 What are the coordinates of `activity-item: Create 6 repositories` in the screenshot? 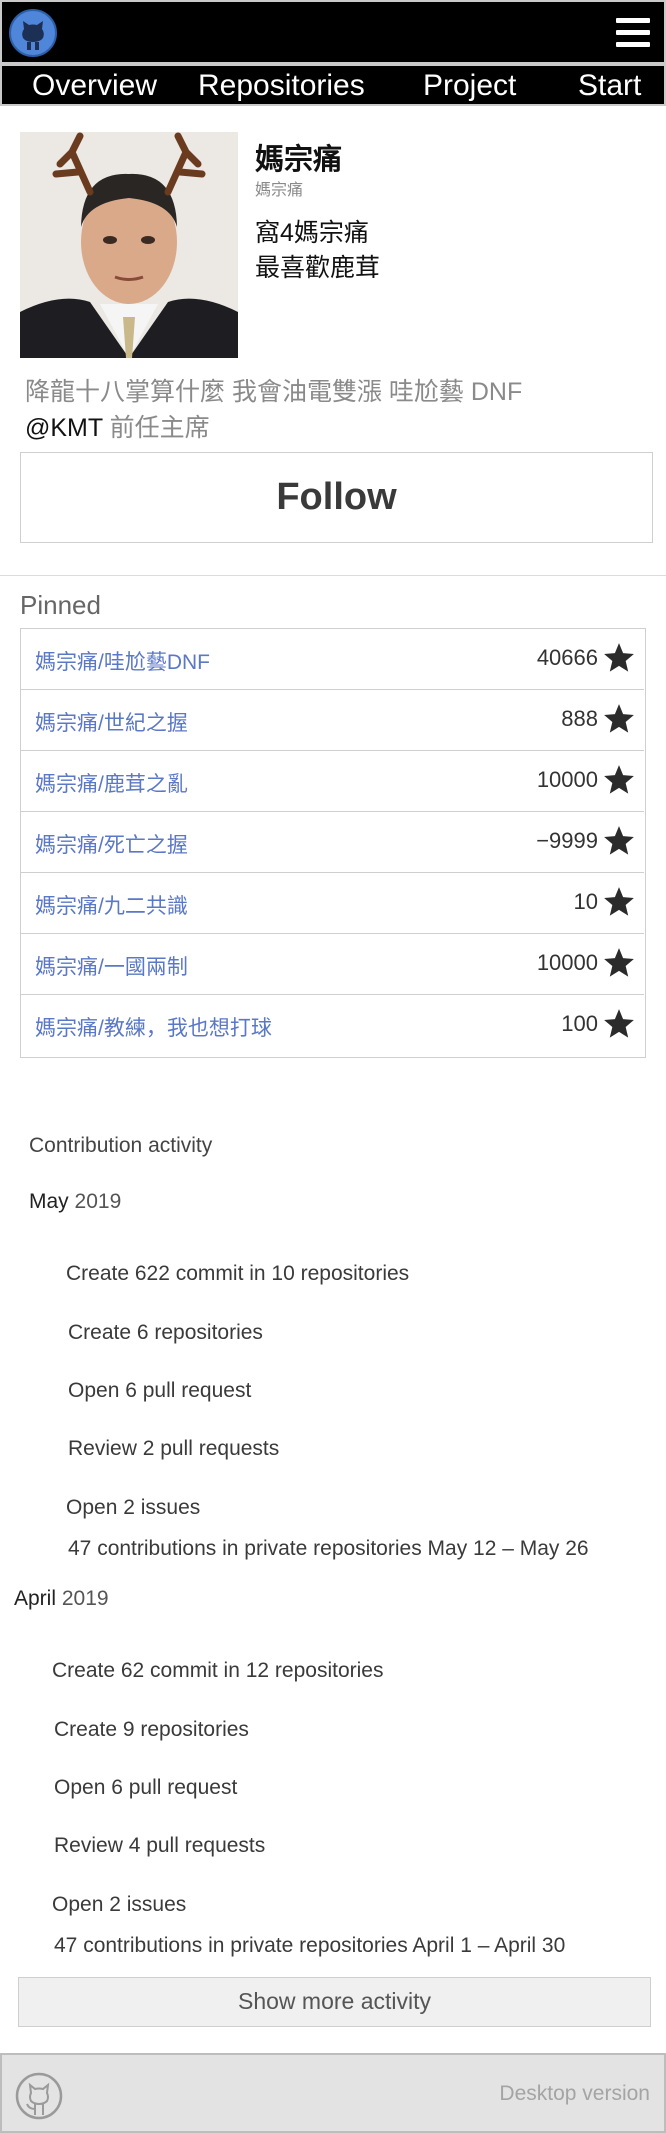 It's located at (165, 1333).